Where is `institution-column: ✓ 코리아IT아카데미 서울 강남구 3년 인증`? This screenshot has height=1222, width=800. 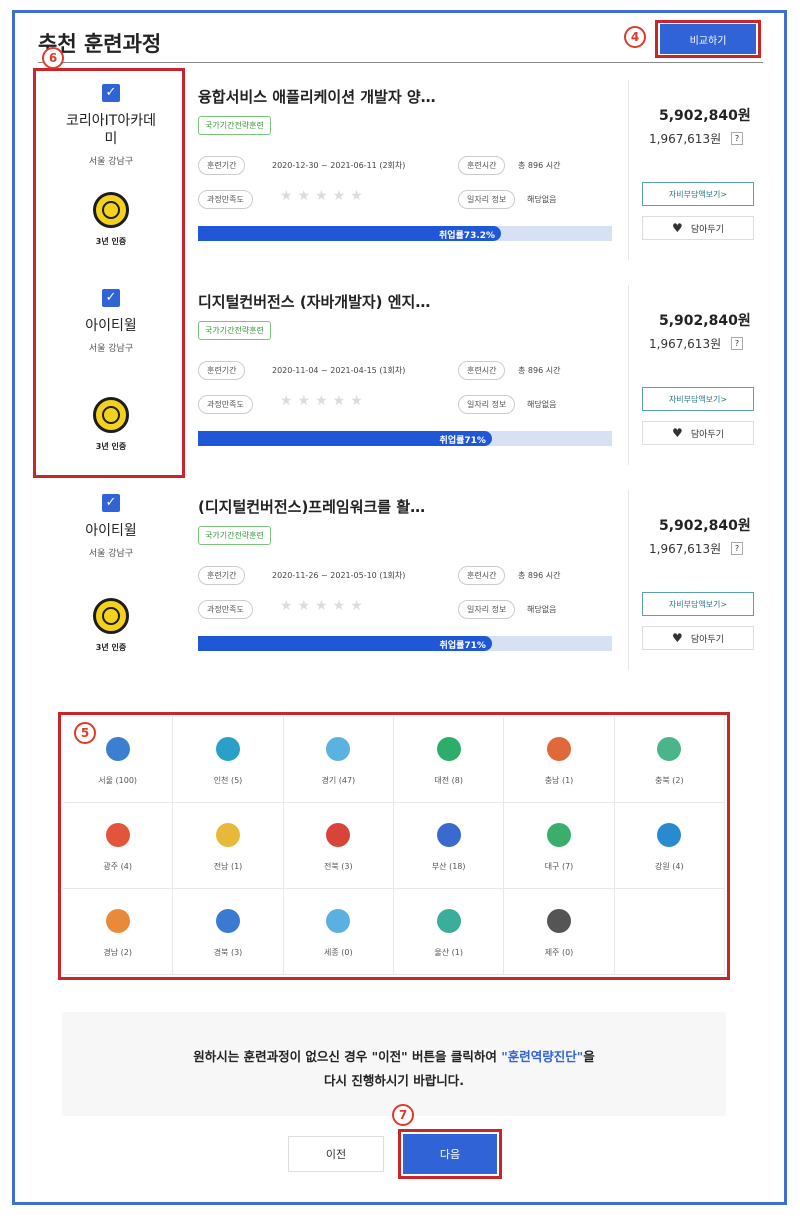 institution-column: ✓ 코리아IT아카데미 서울 강남구 3년 인증 is located at coordinates (111, 172).